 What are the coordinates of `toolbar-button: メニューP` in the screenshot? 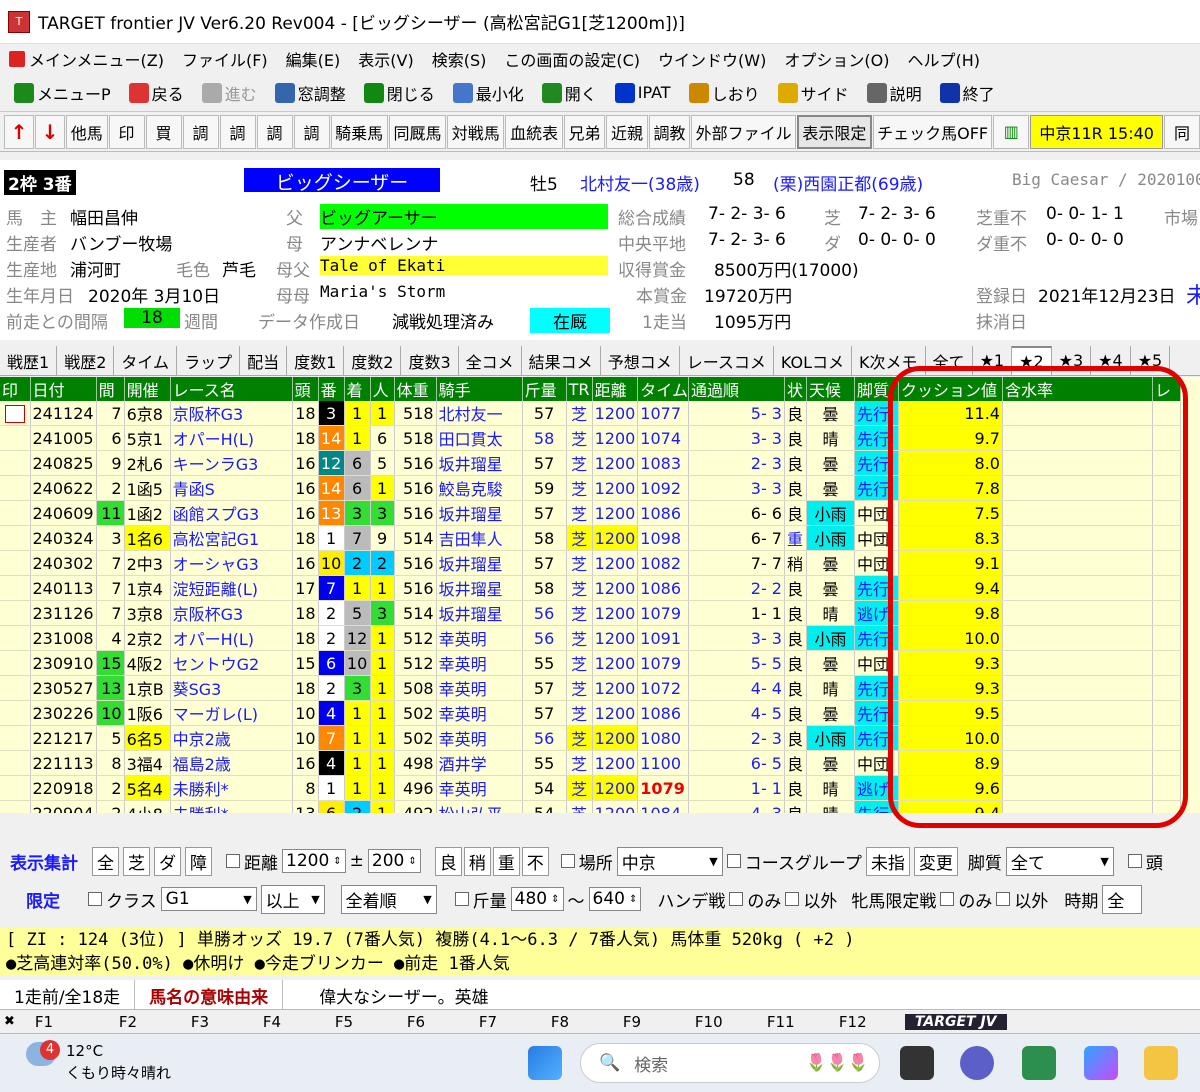 It's located at (62, 93).